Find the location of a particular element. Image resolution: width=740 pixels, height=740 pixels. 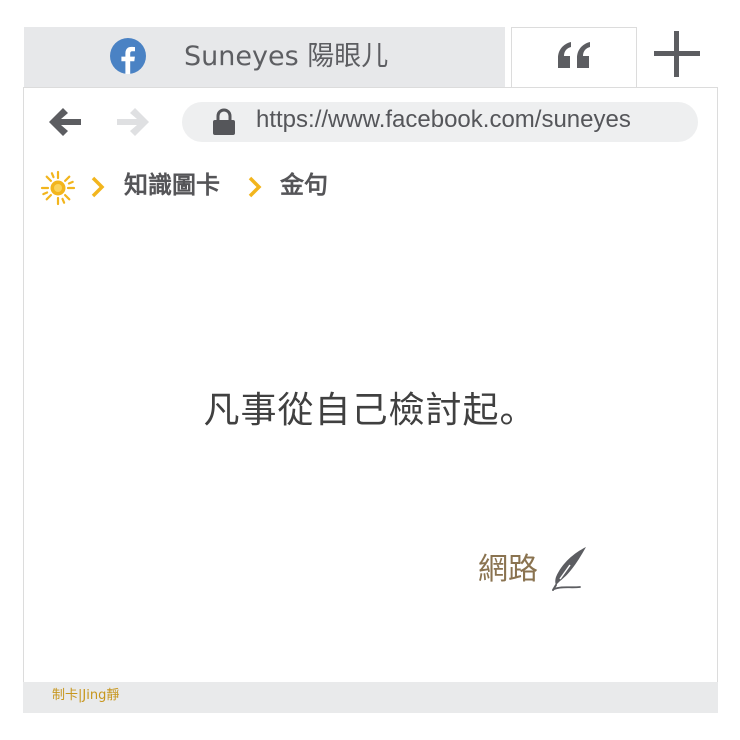

lock-icon is located at coordinates (224, 121).